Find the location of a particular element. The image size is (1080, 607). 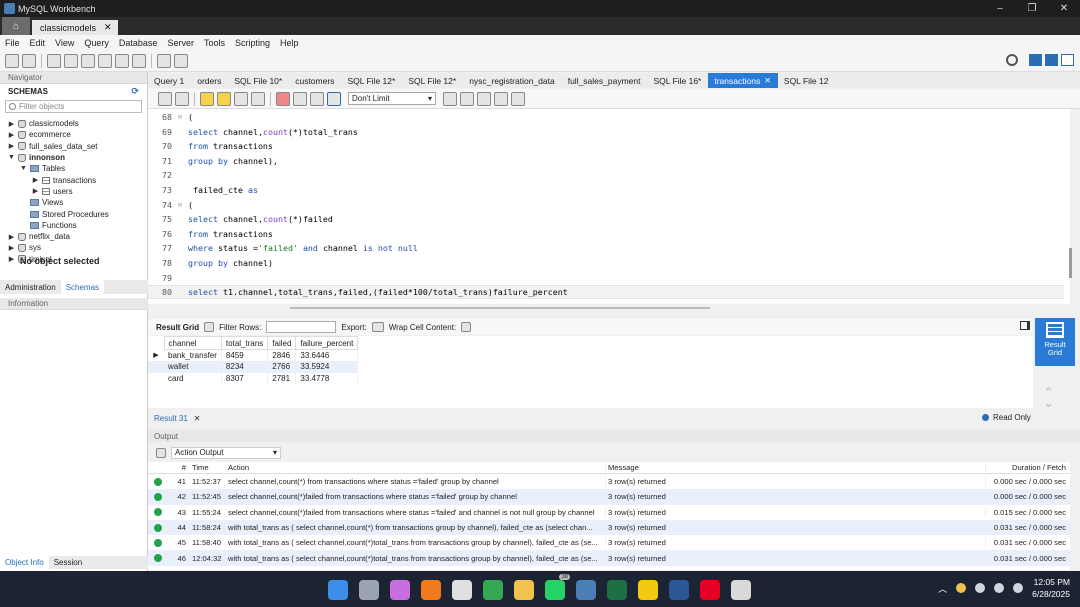

query-tab: SQL File 16* is located at coordinates (677, 80).